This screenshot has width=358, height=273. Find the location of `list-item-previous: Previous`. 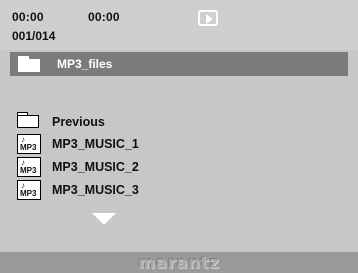

list-item-previous: Previous is located at coordinates (117, 122).